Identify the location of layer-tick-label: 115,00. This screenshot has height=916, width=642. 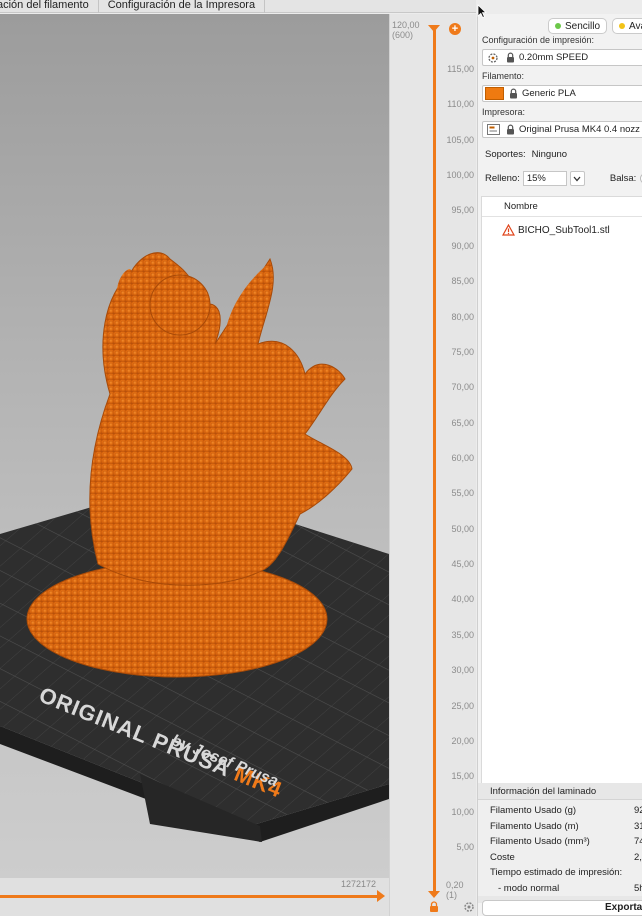
(460, 69).